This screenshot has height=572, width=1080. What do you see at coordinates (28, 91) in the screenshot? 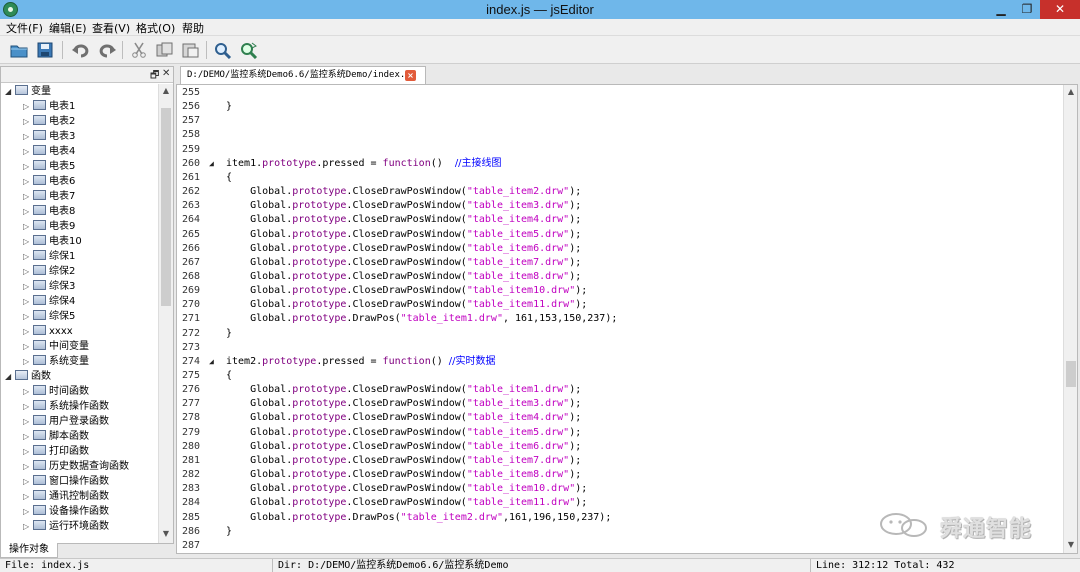
I see `tree-group: ◢ 变量` at bounding box center [28, 91].